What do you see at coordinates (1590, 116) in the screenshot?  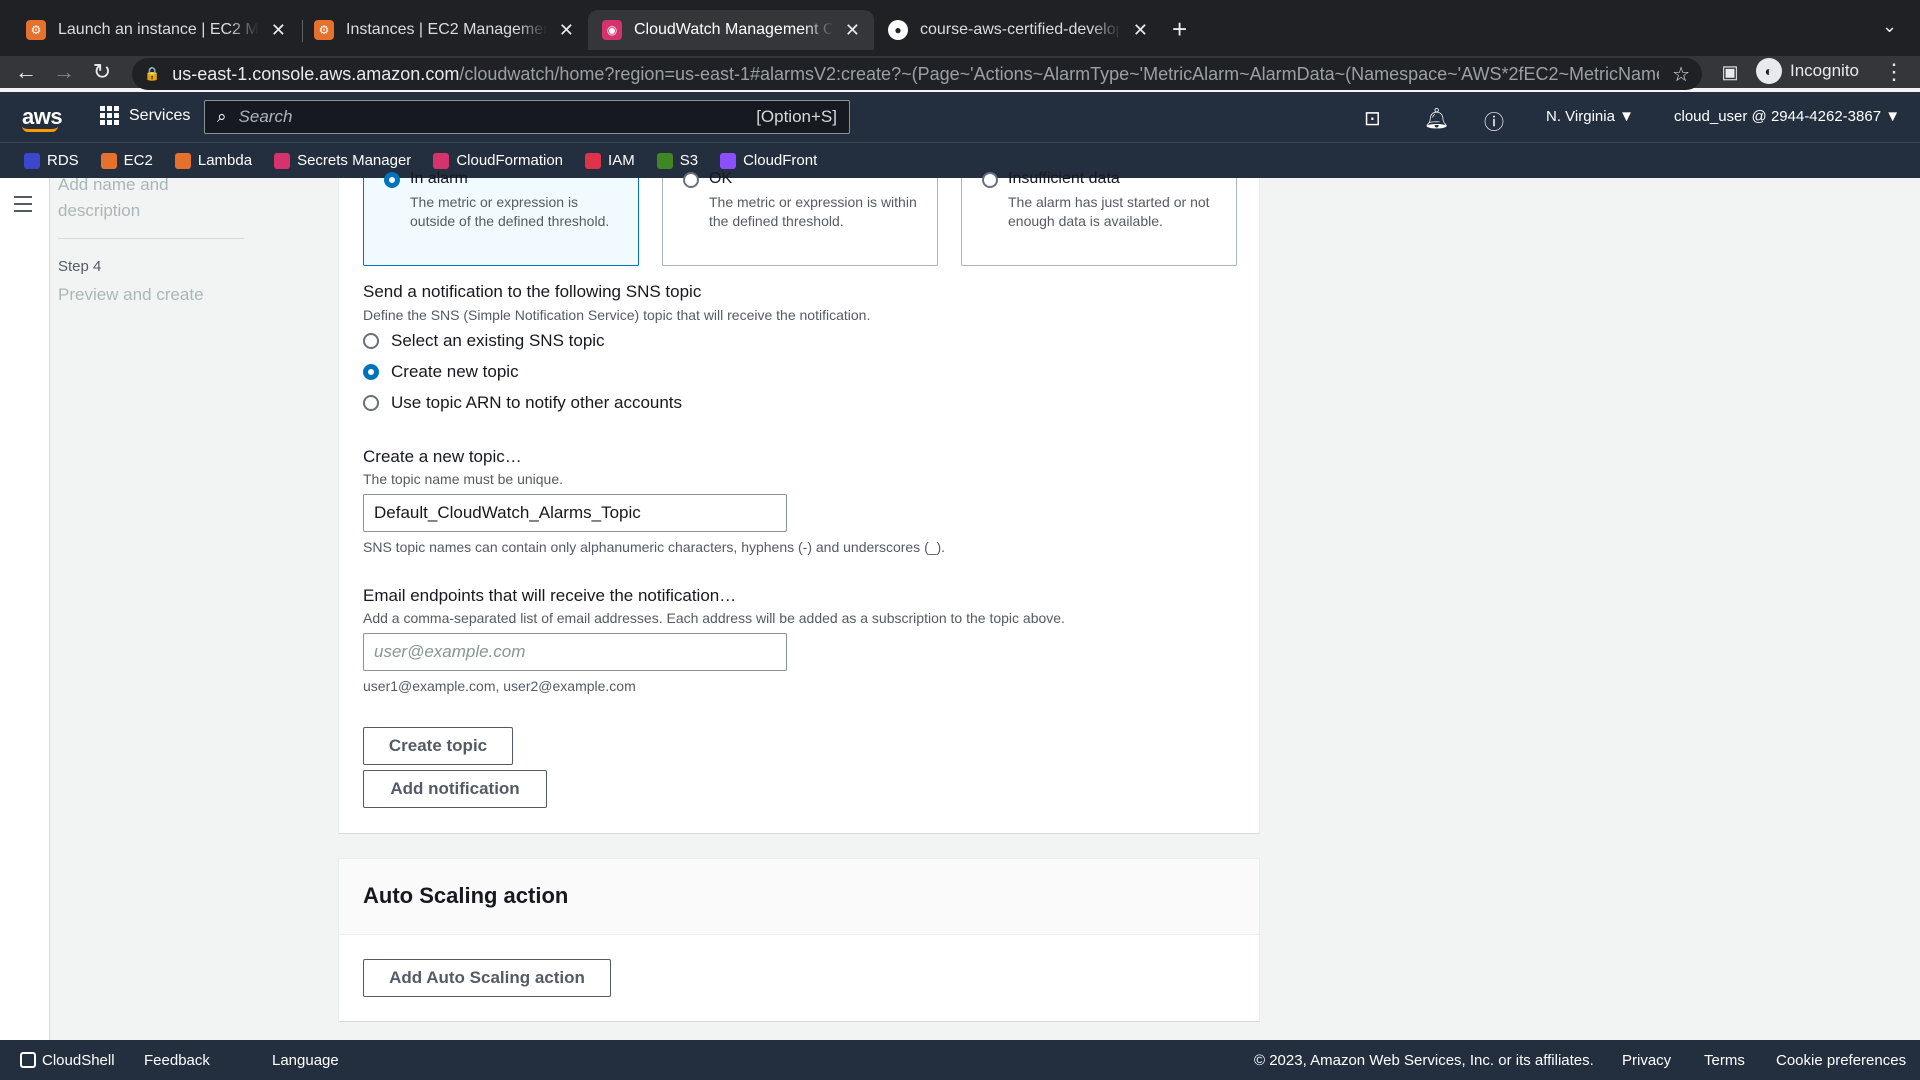 I see `region-selector: N. Virginia ▼` at bounding box center [1590, 116].